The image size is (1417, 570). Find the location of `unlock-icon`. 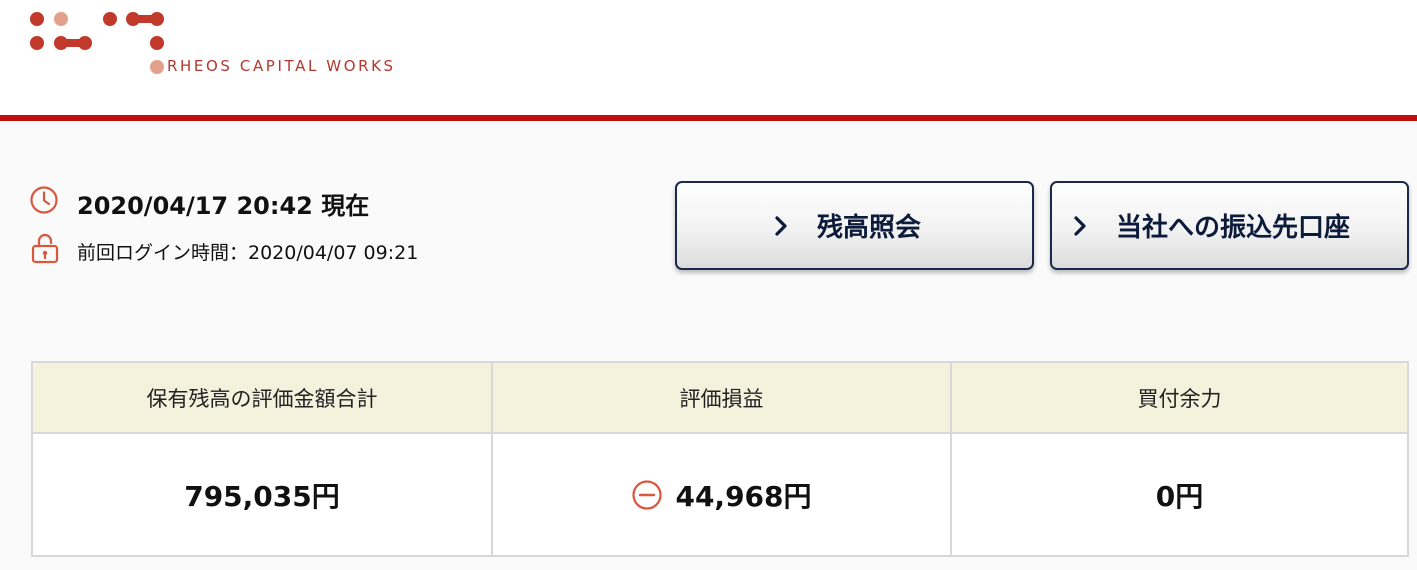

unlock-icon is located at coordinates (45, 248).